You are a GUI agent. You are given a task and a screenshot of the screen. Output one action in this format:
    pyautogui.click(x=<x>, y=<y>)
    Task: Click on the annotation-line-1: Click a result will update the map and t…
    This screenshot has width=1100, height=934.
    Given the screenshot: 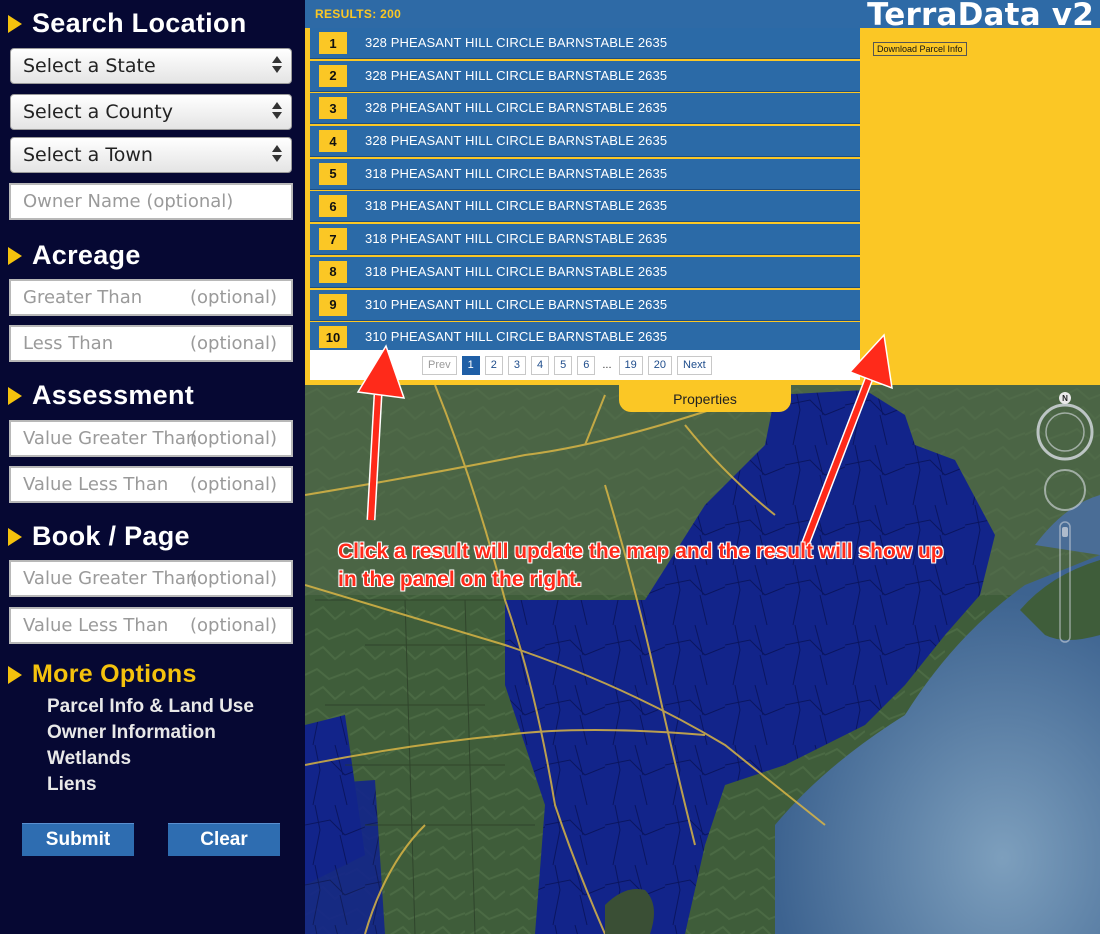 What is the action you would take?
    pyautogui.click(x=641, y=551)
    